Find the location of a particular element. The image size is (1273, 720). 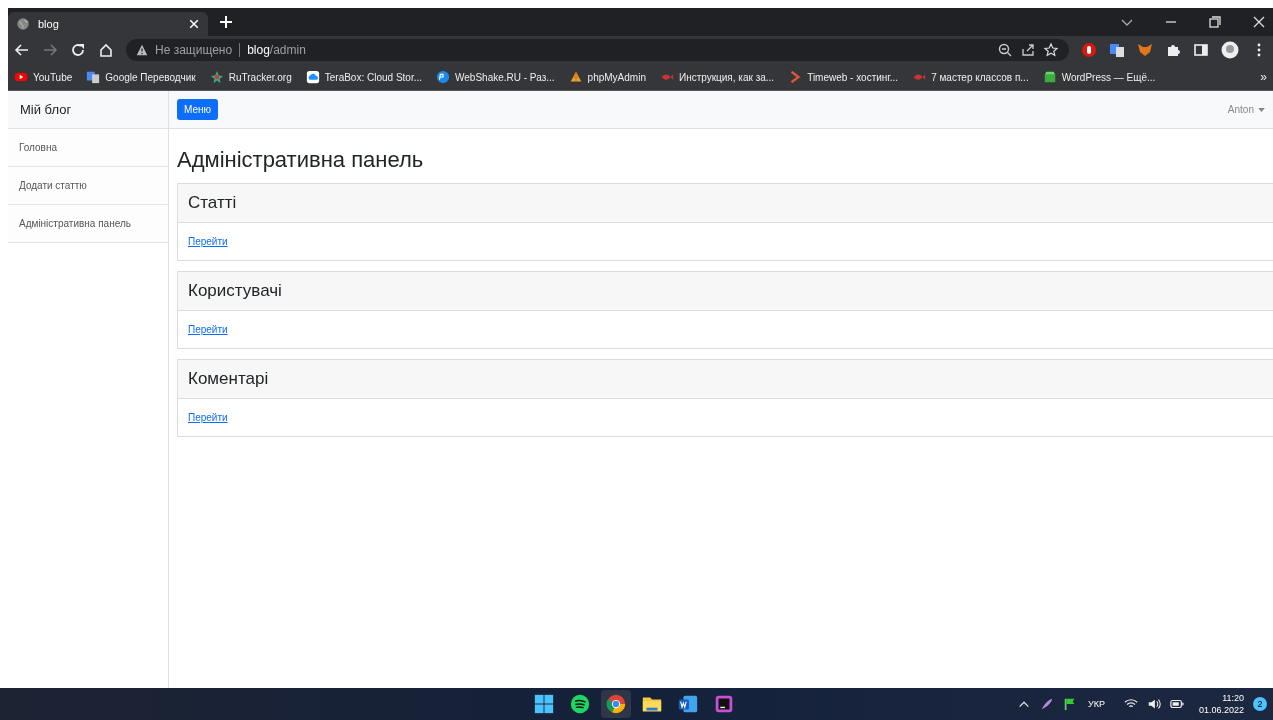

puzzle-icon is located at coordinates (1173, 50).